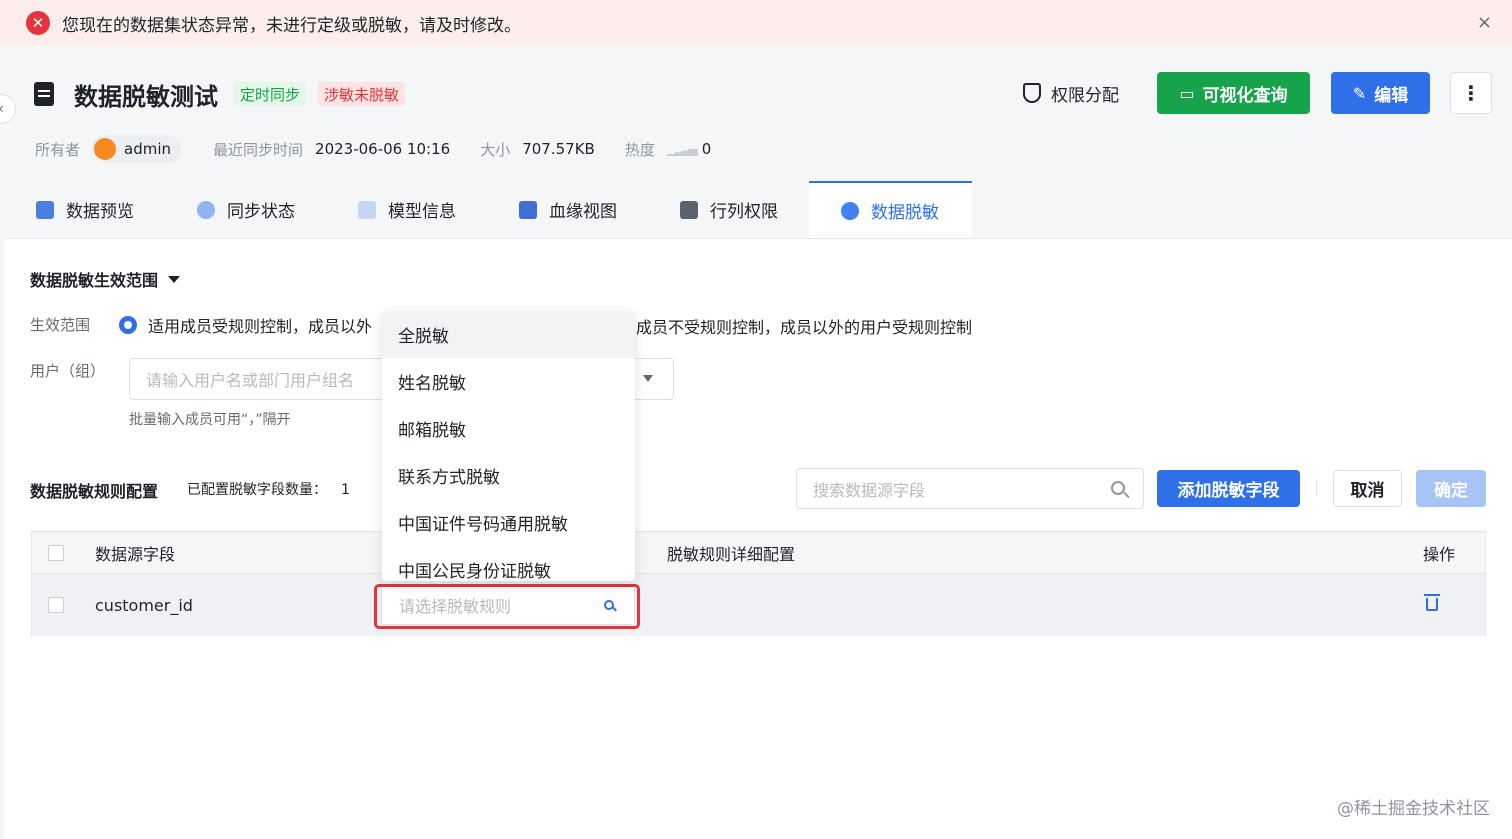  What do you see at coordinates (250, 380) in the screenshot?
I see `user-group-placeholder: 请输入用户名或部门用户组名` at bounding box center [250, 380].